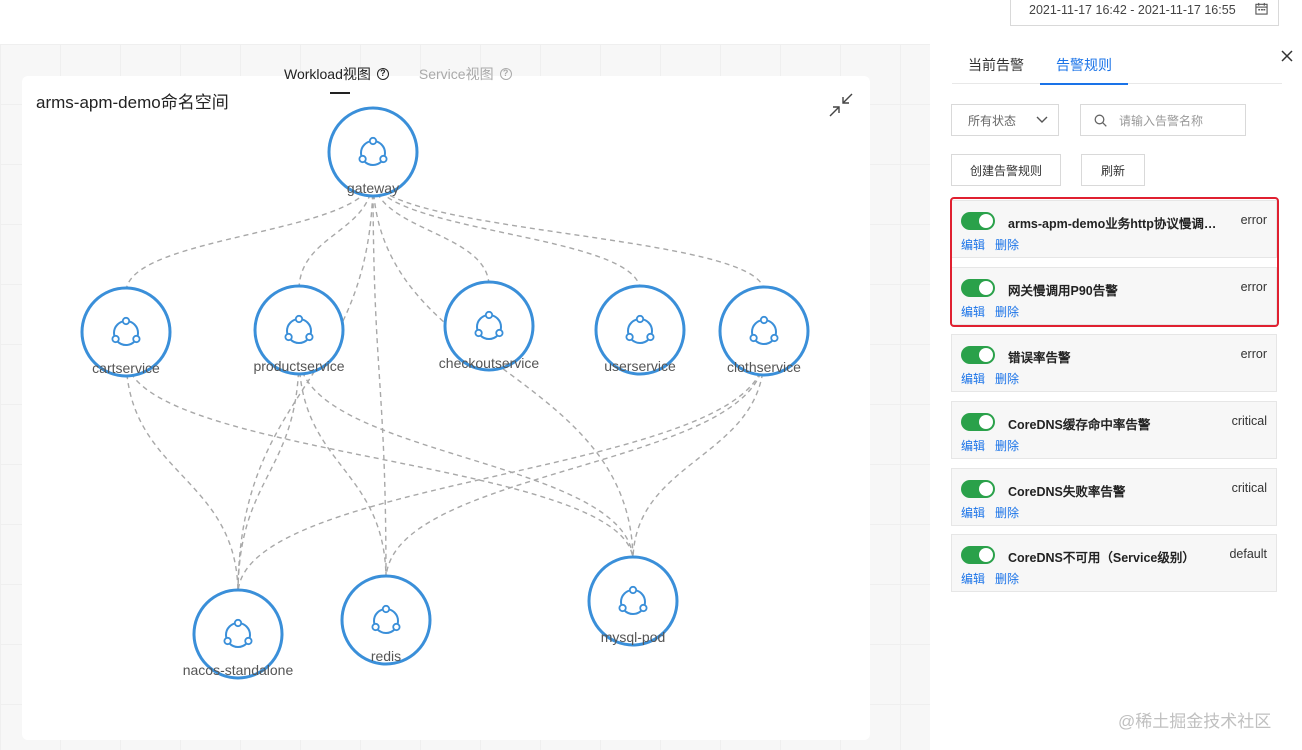  Describe the element at coordinates (992, 120) in the screenshot. I see `status-filter-value: 所有状态` at that location.